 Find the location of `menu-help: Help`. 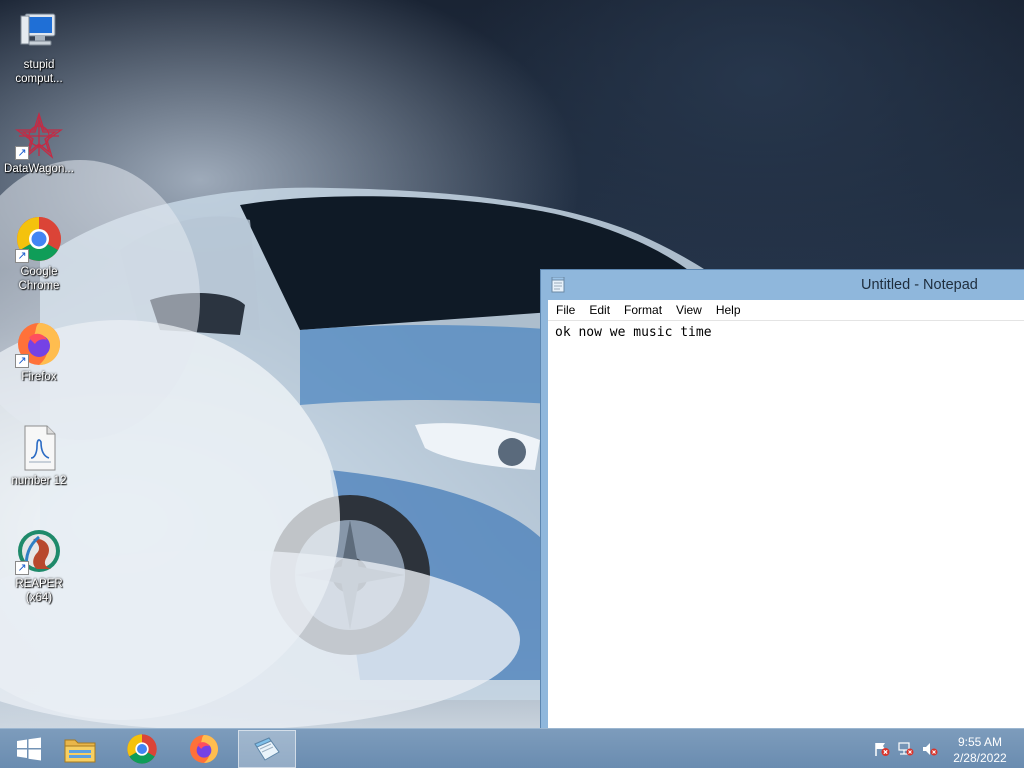

menu-help: Help is located at coordinates (728, 310).